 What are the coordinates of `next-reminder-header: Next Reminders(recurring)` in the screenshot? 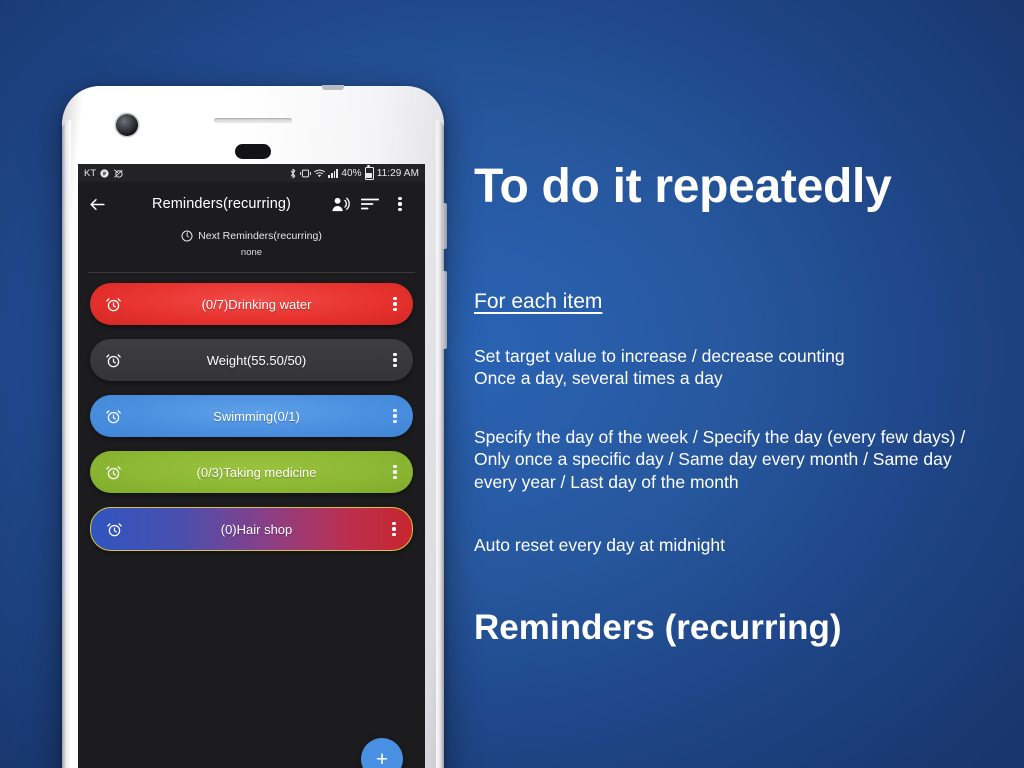 It's located at (251, 236).